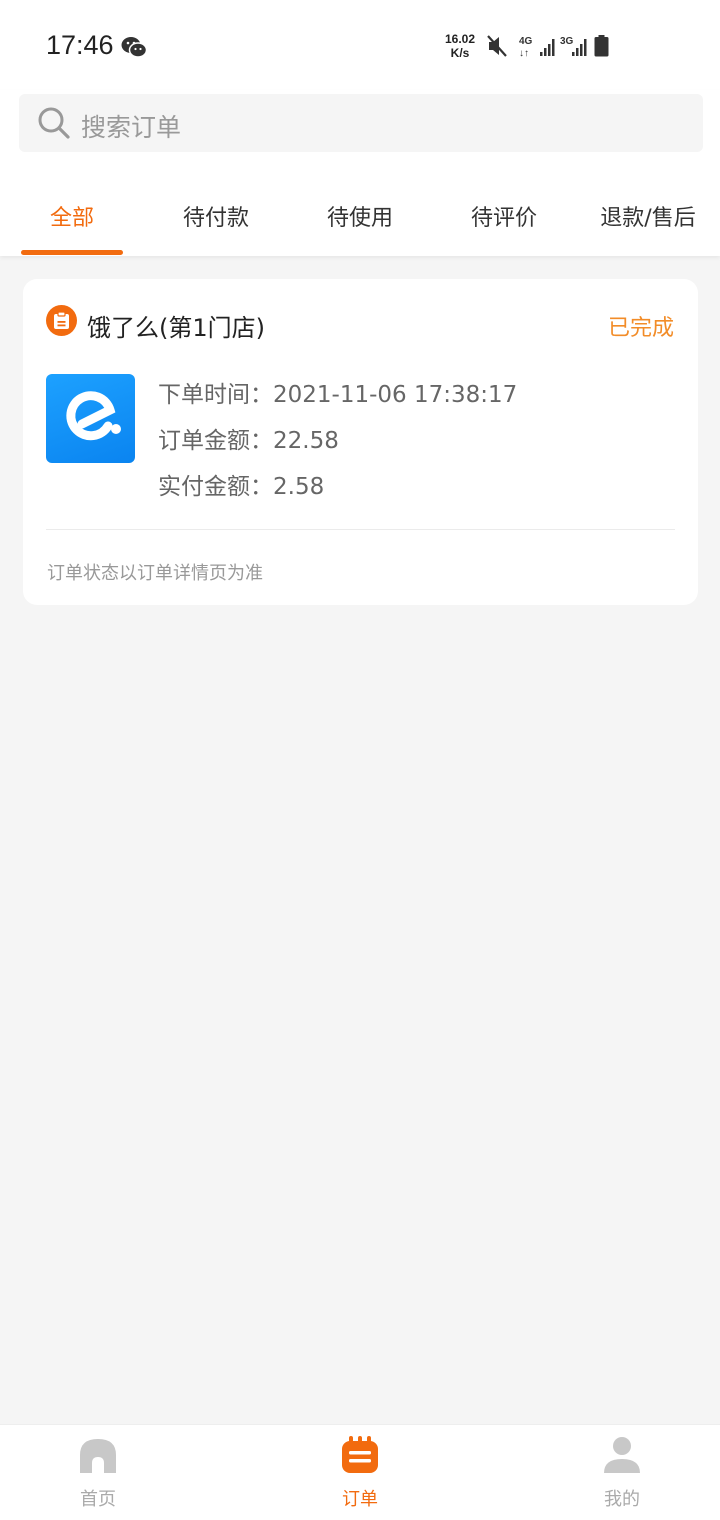  What do you see at coordinates (241, 487) in the screenshot?
I see `paid-amount: 实付金额：2.58` at bounding box center [241, 487].